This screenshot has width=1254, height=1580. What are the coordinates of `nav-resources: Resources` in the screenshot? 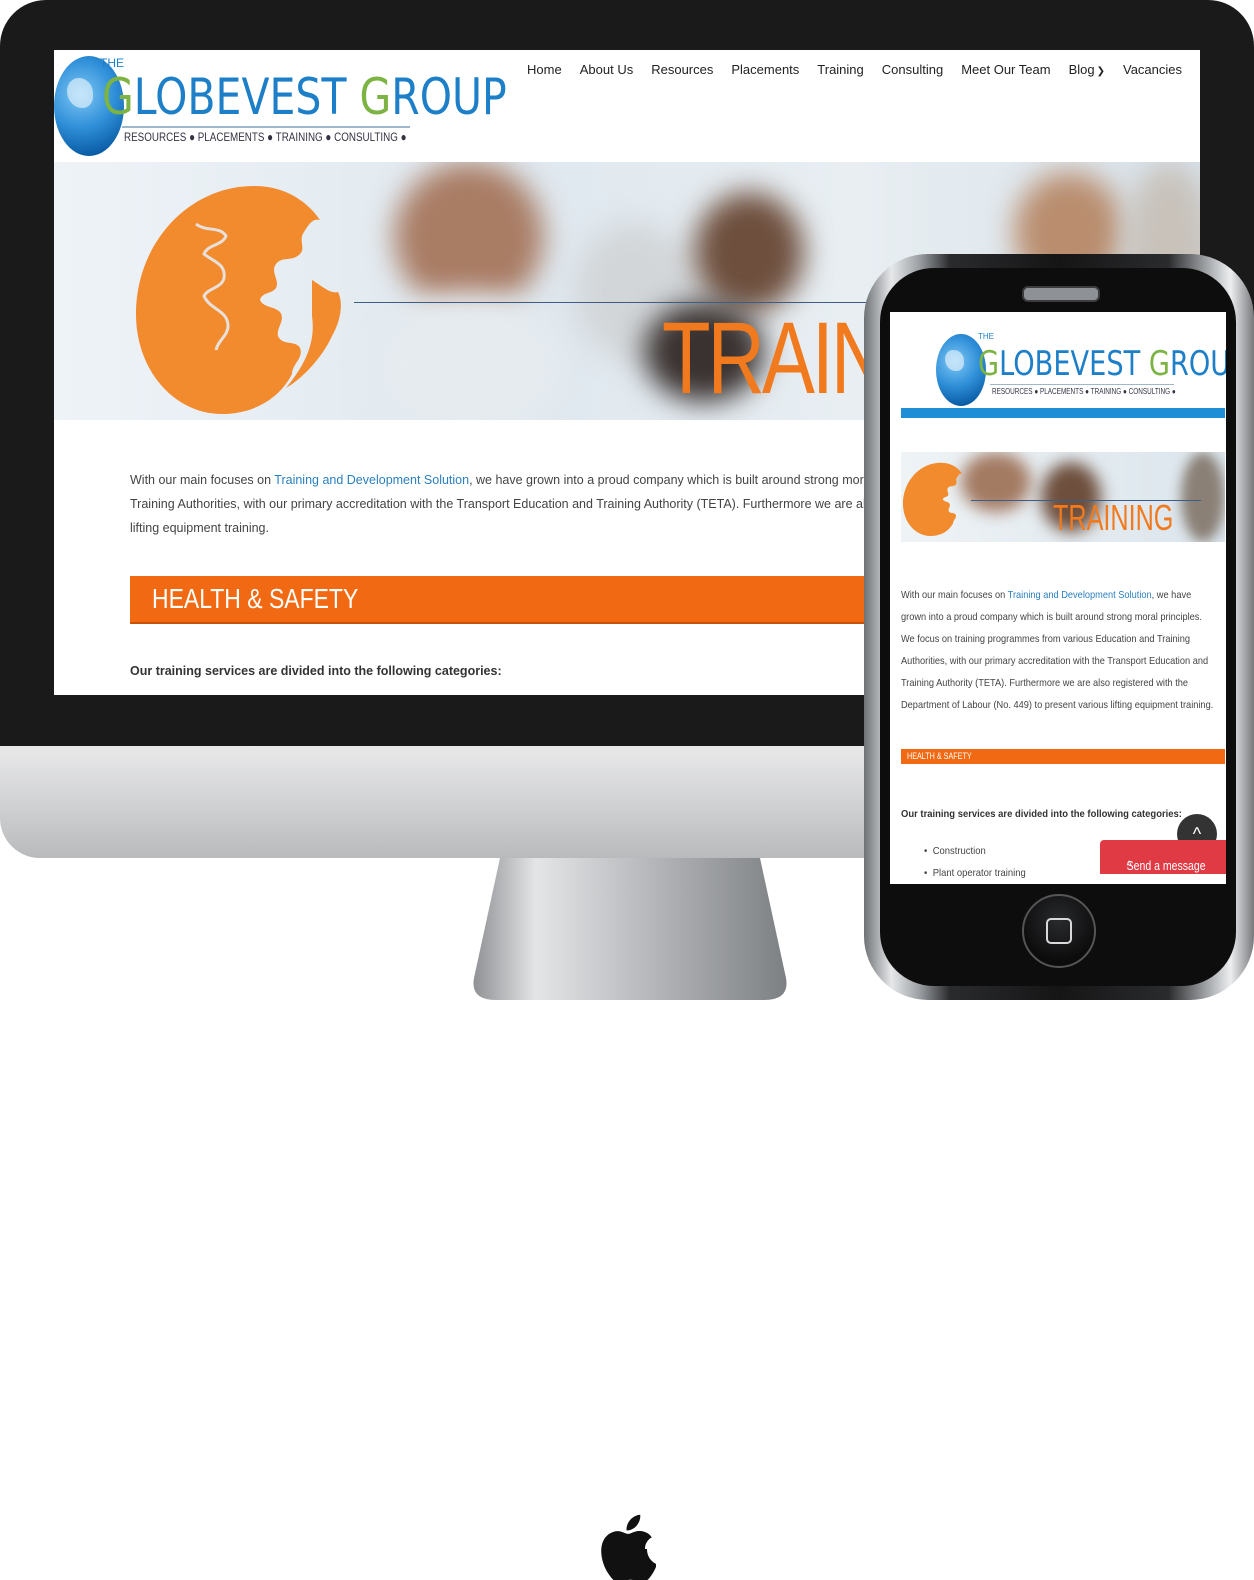 It's located at (682, 69).